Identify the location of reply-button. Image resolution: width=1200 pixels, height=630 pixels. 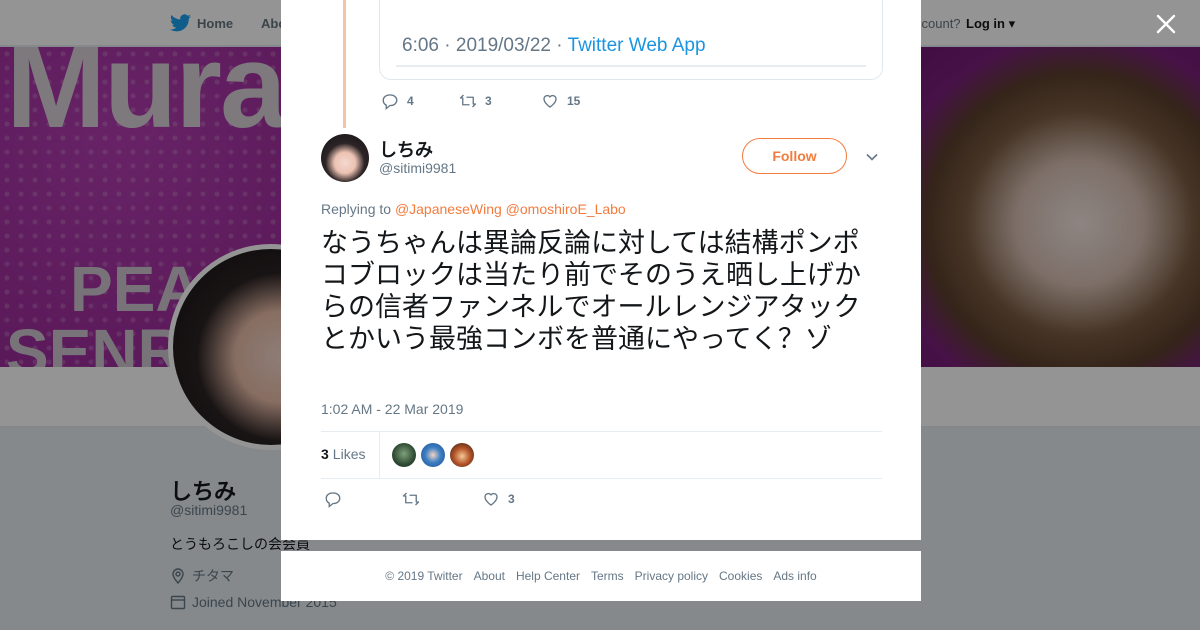
(363, 499).